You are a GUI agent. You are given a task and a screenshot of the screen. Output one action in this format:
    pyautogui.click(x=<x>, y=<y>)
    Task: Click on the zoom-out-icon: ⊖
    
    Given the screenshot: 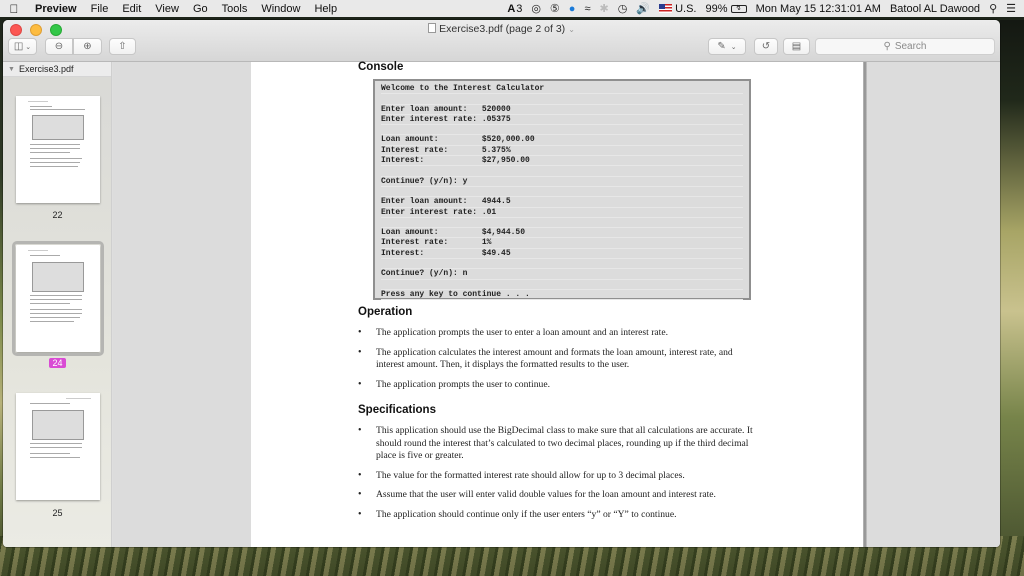 What is the action you would take?
    pyautogui.click(x=59, y=46)
    